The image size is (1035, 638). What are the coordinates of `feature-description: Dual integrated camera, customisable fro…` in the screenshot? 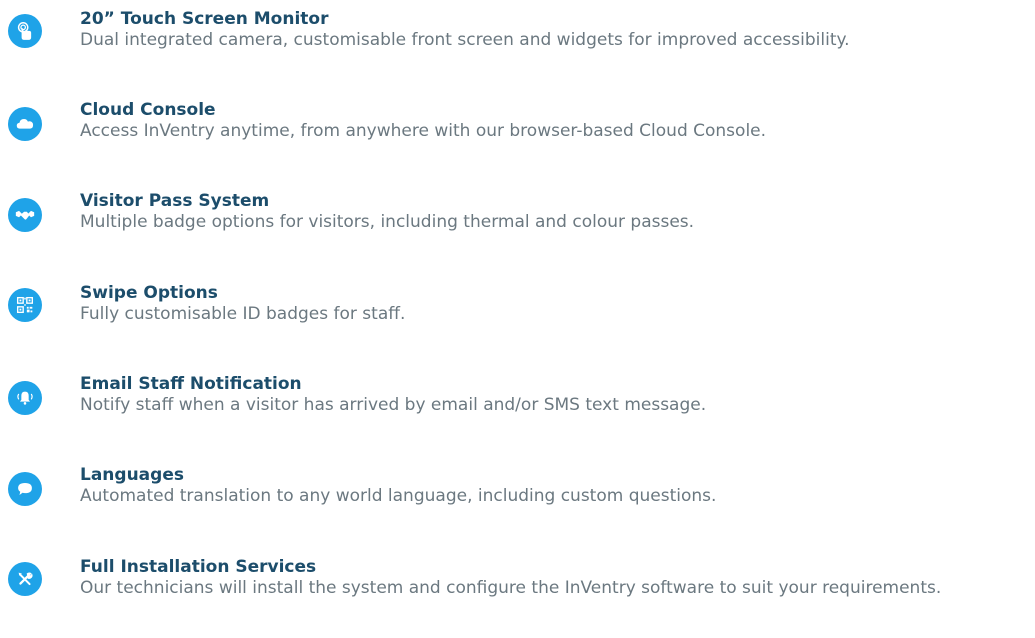 It's located at (465, 40).